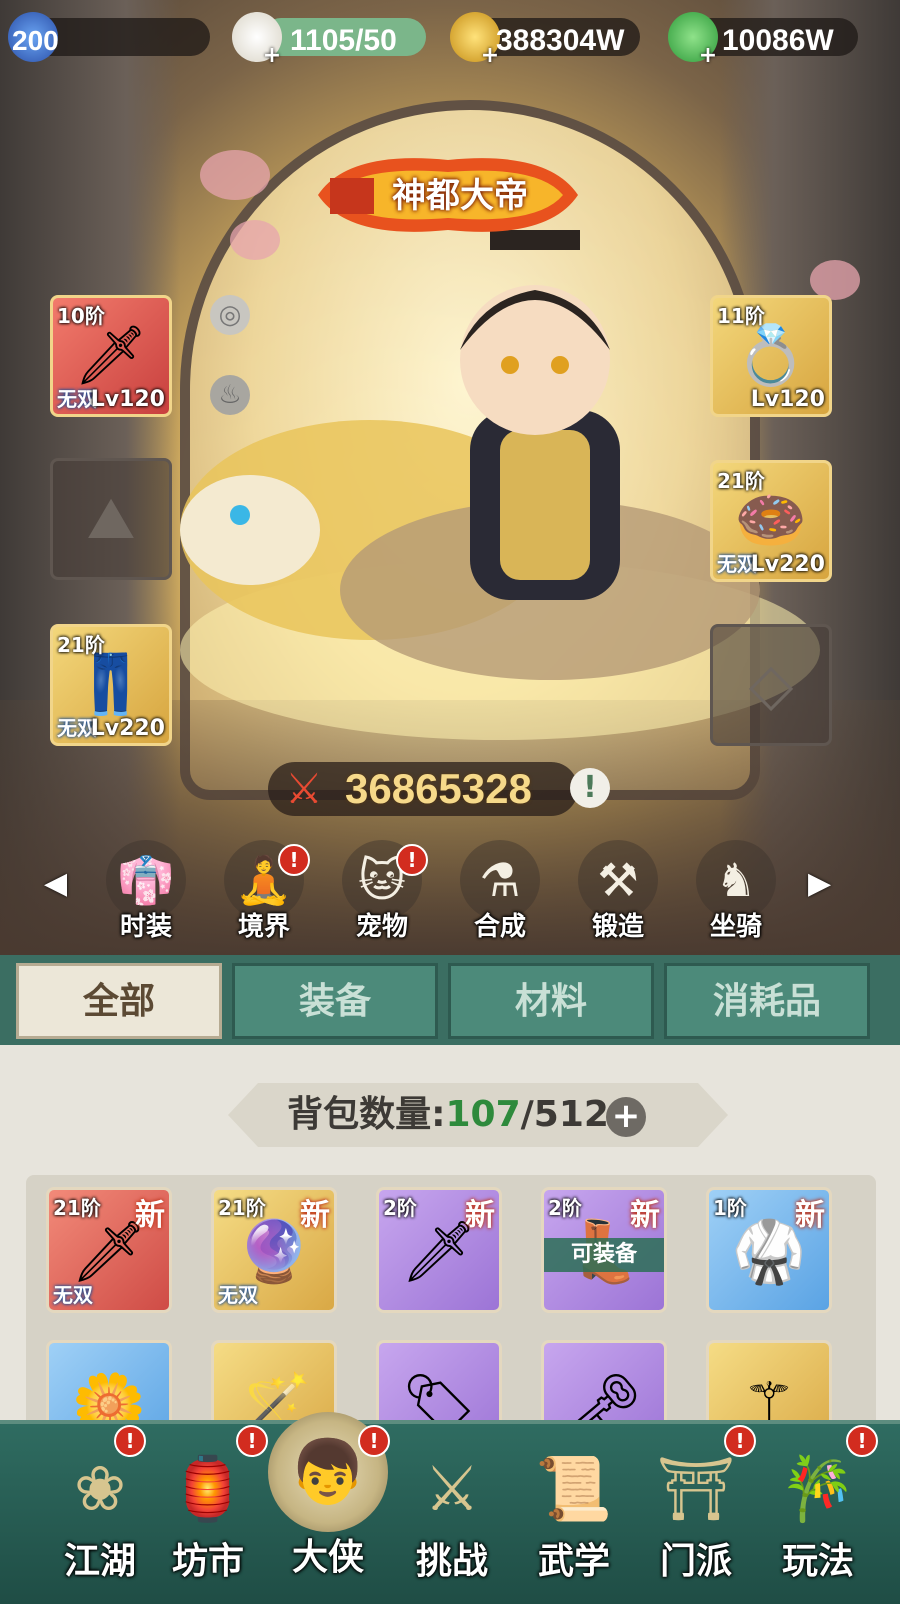  I want to click on equip-slot-legs: 👖 21阶 无双 Lv220, so click(111, 685).